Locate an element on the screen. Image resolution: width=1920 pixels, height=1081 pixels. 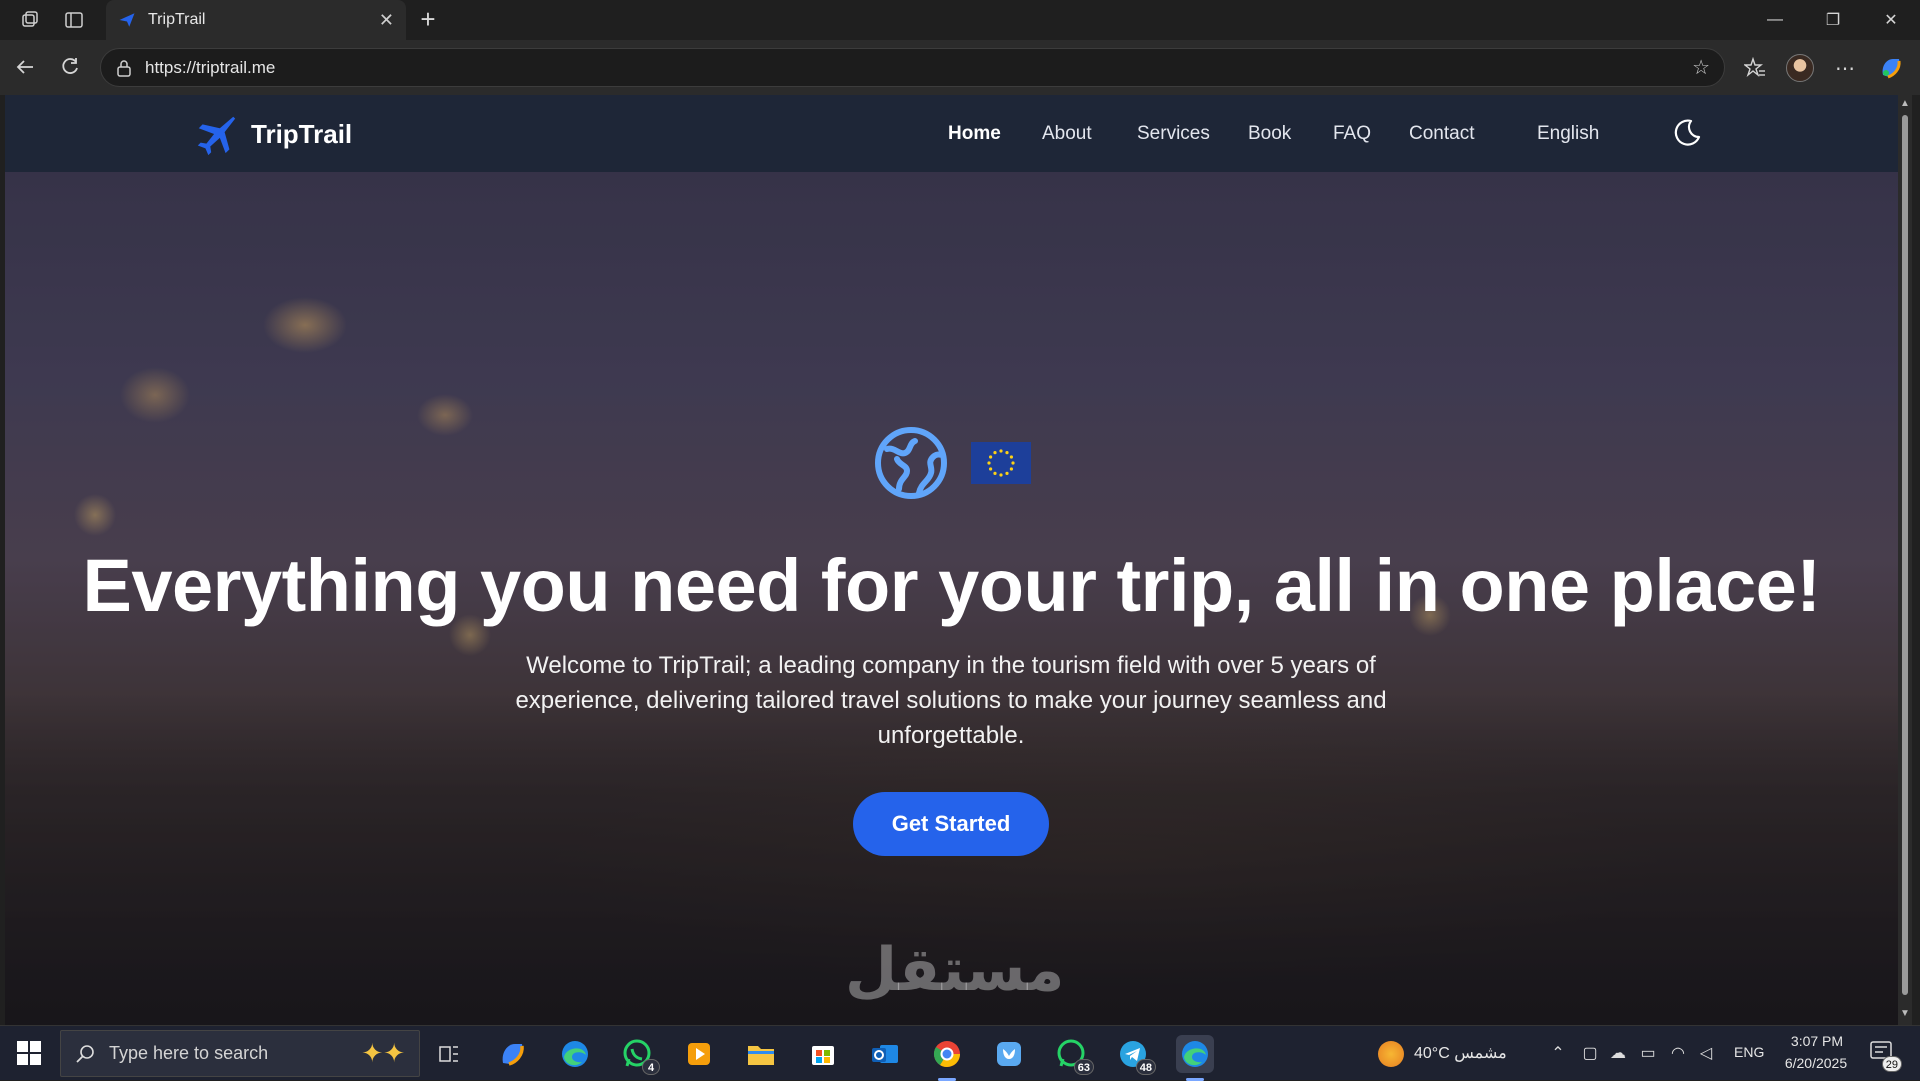
workspaces-icon is located at coordinates (30, 20).